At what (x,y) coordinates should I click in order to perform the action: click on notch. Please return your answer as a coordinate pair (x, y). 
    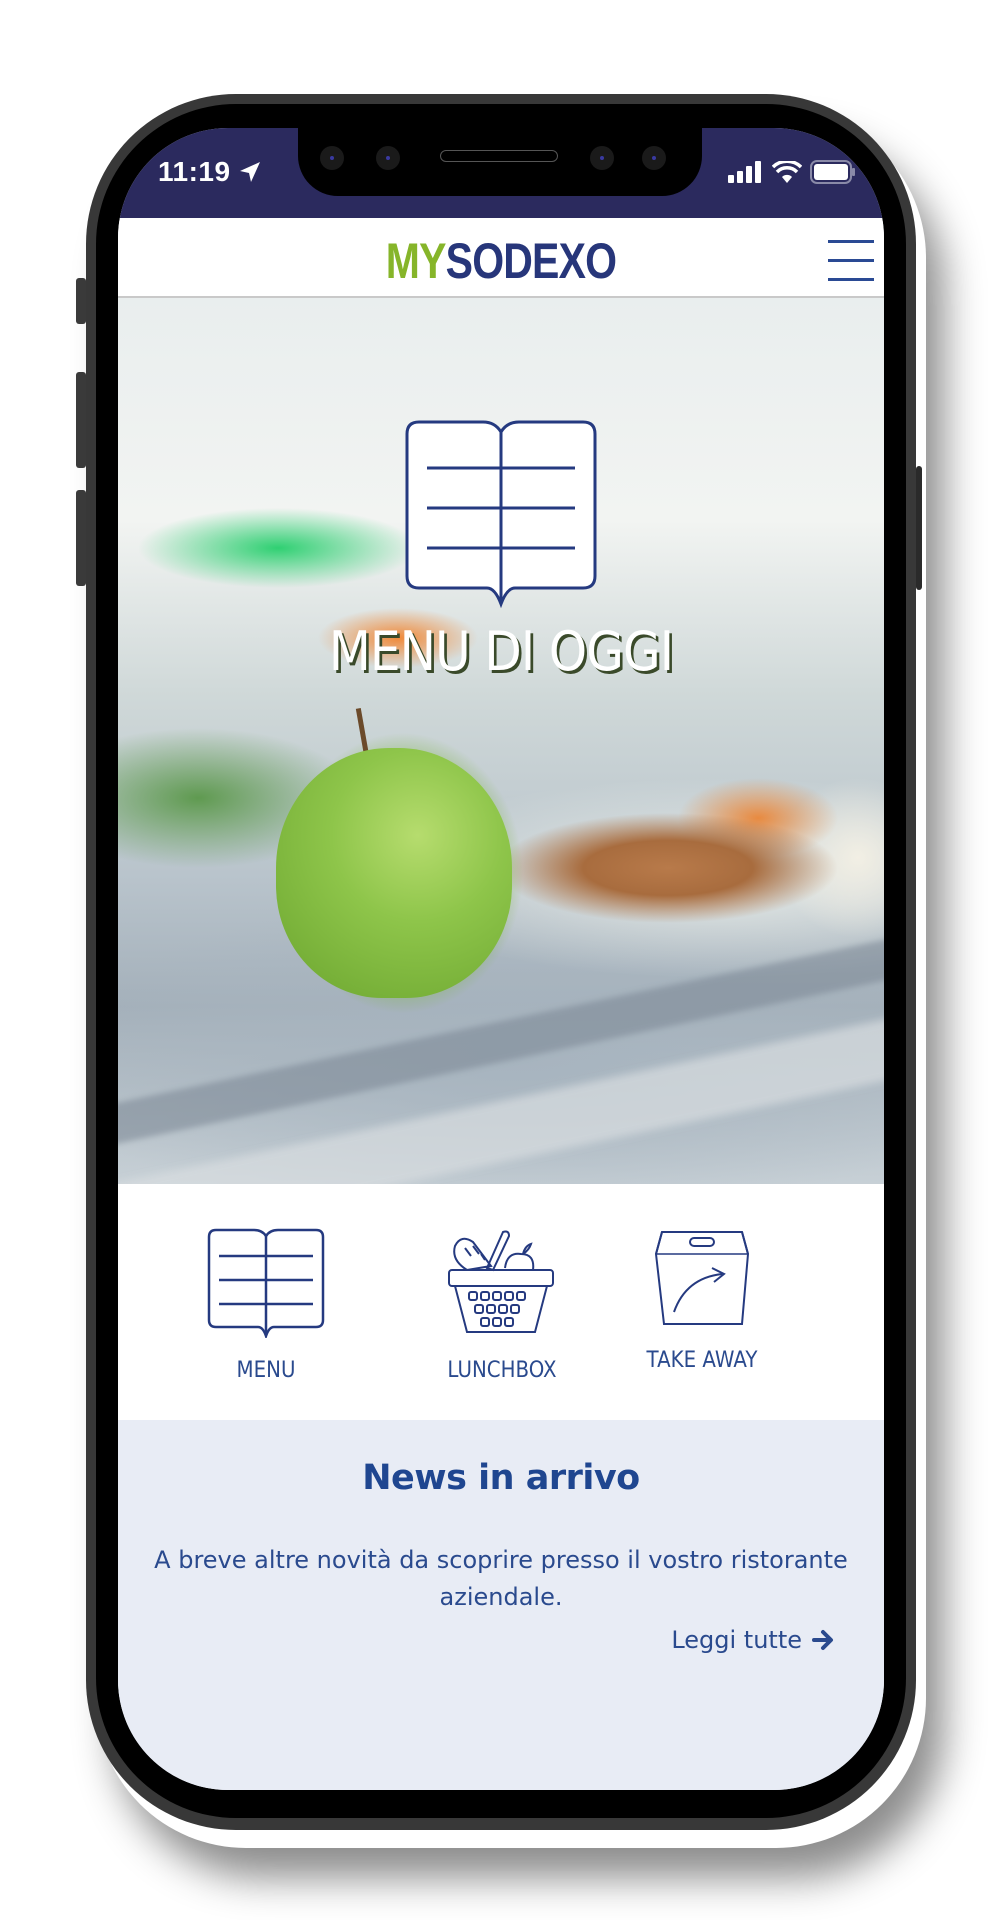
    Looking at the image, I should click on (500, 162).